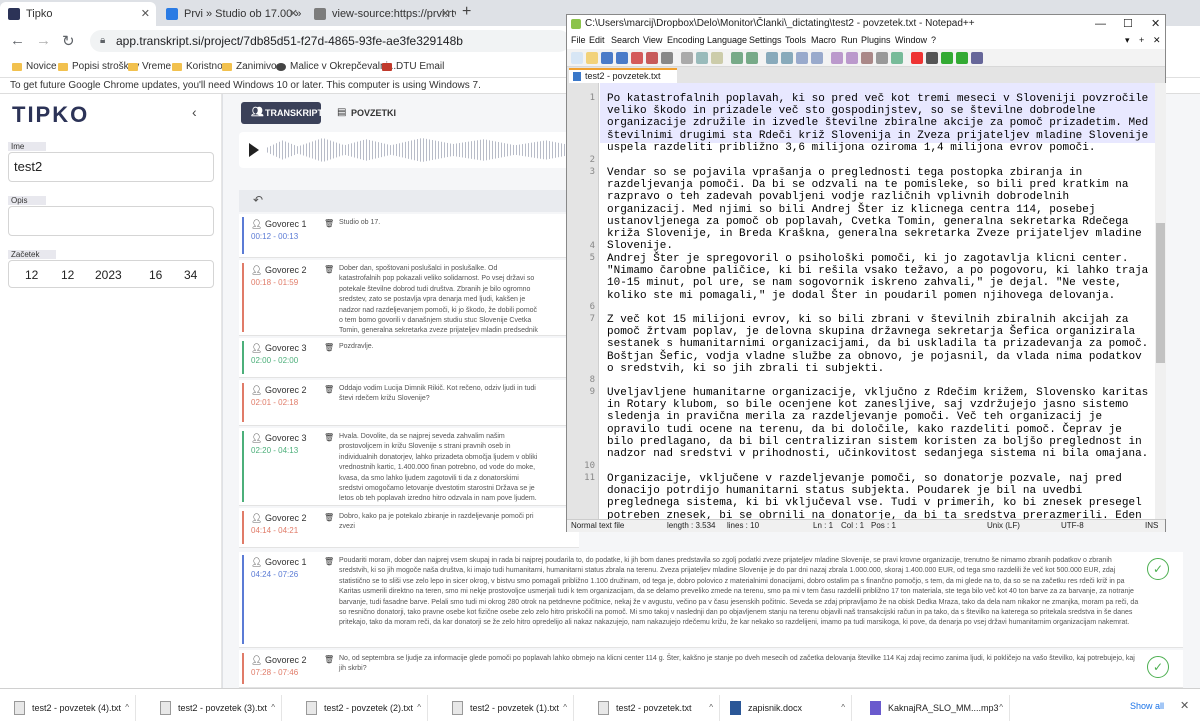 This screenshot has width=1200, height=726. I want to click on new-tab-button: +, so click(466, 12).